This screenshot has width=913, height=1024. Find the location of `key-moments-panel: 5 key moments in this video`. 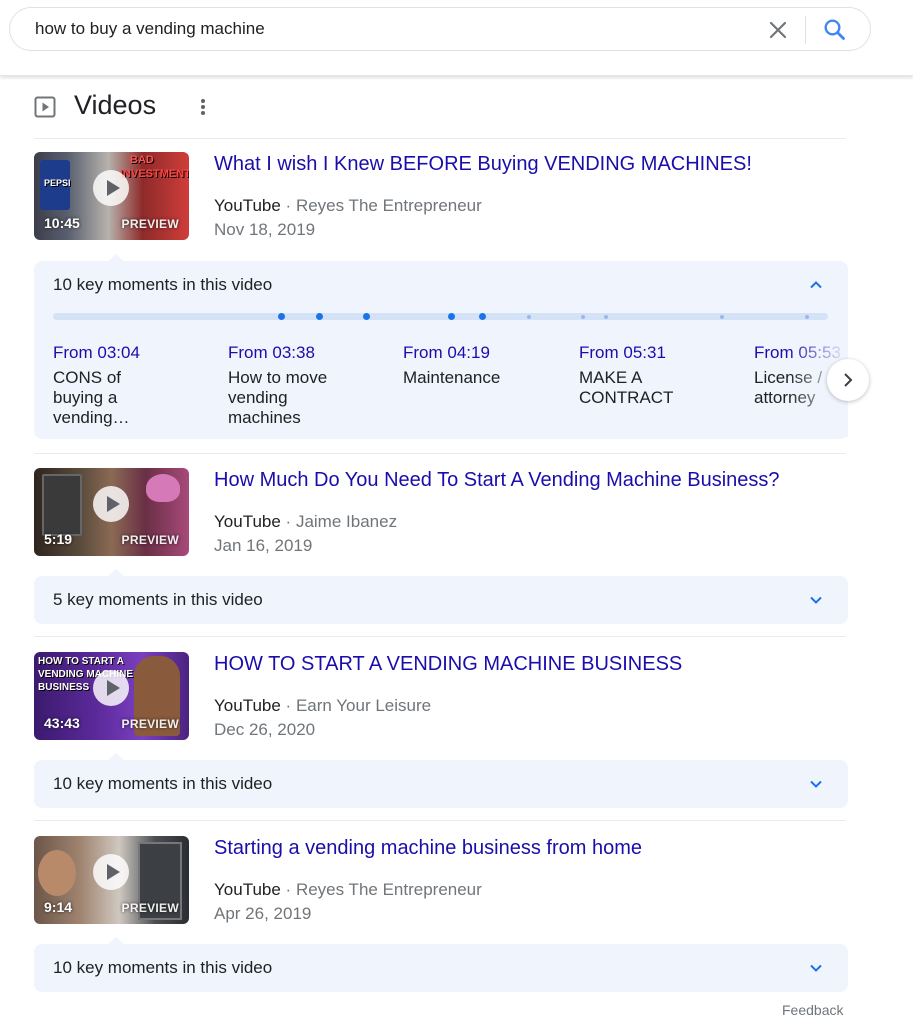

key-moments-panel: 5 key moments in this video is located at coordinates (441, 596).